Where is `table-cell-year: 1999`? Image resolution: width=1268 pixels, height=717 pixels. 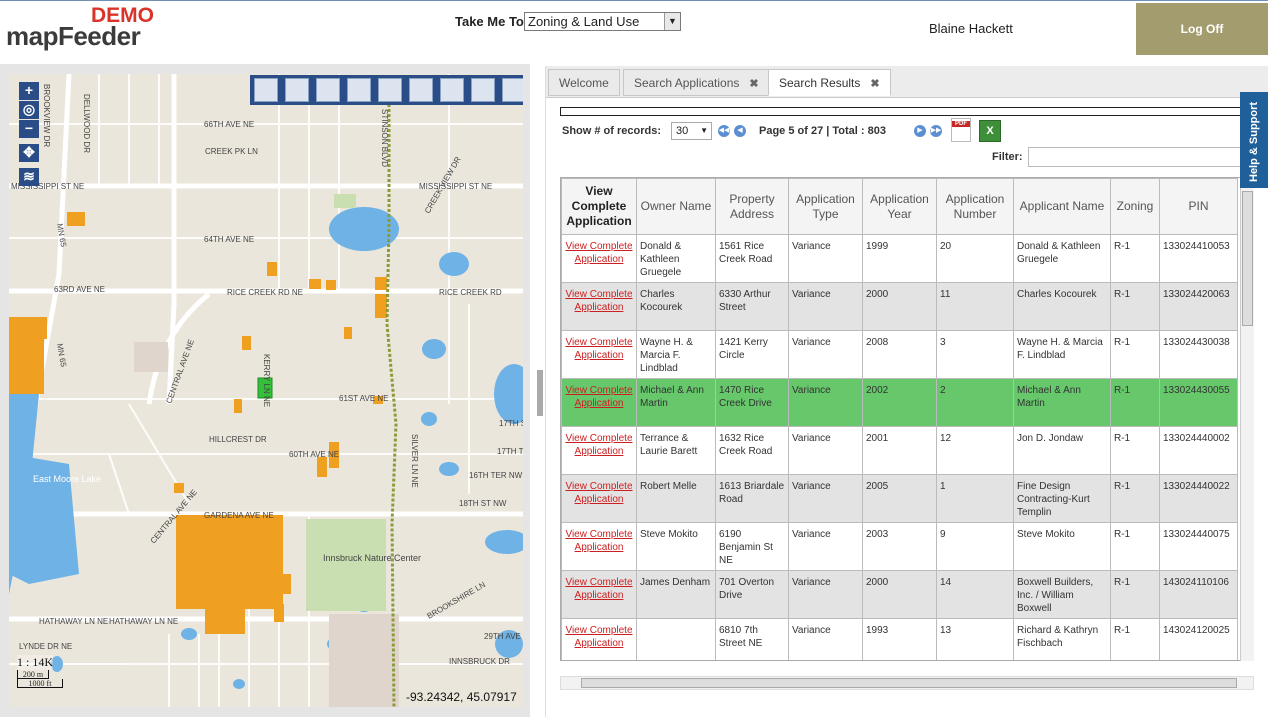 table-cell-year: 1999 is located at coordinates (899, 258).